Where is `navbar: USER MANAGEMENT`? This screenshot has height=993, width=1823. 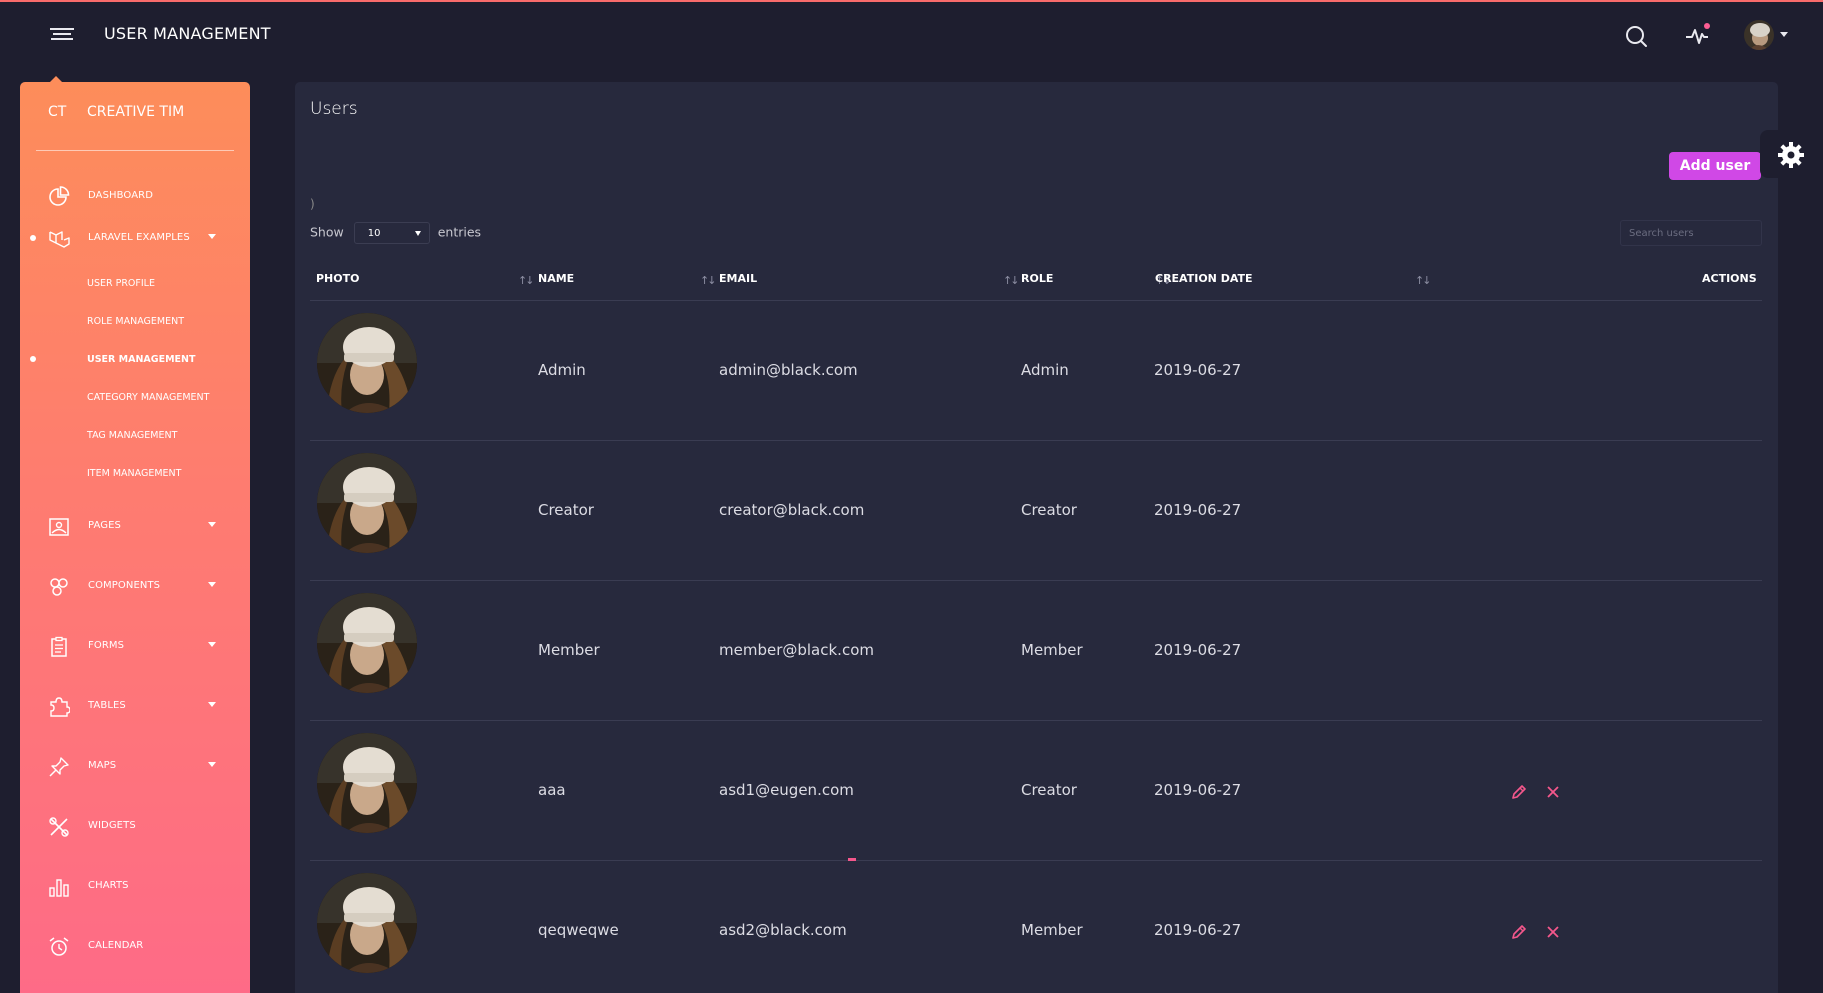 navbar: USER MANAGEMENT is located at coordinates (911, 35).